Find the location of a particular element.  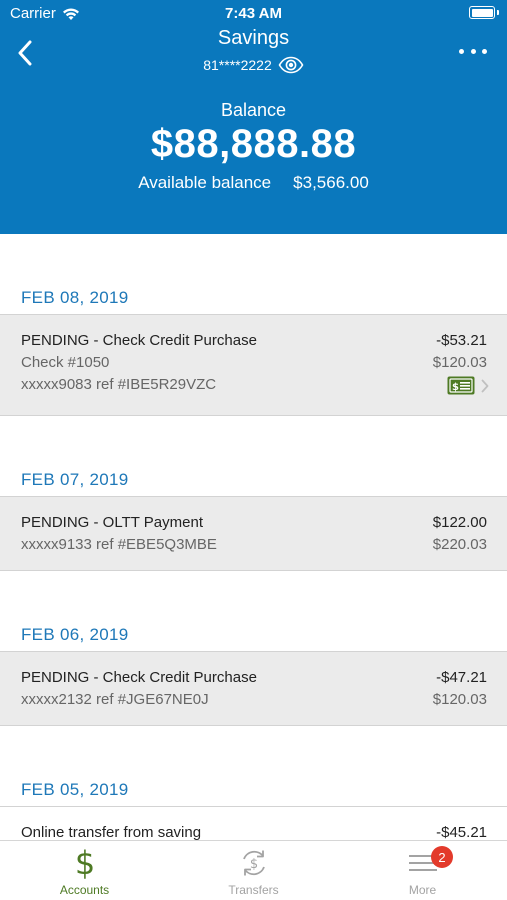

account-number-row: 81****2222 is located at coordinates (253, 65).